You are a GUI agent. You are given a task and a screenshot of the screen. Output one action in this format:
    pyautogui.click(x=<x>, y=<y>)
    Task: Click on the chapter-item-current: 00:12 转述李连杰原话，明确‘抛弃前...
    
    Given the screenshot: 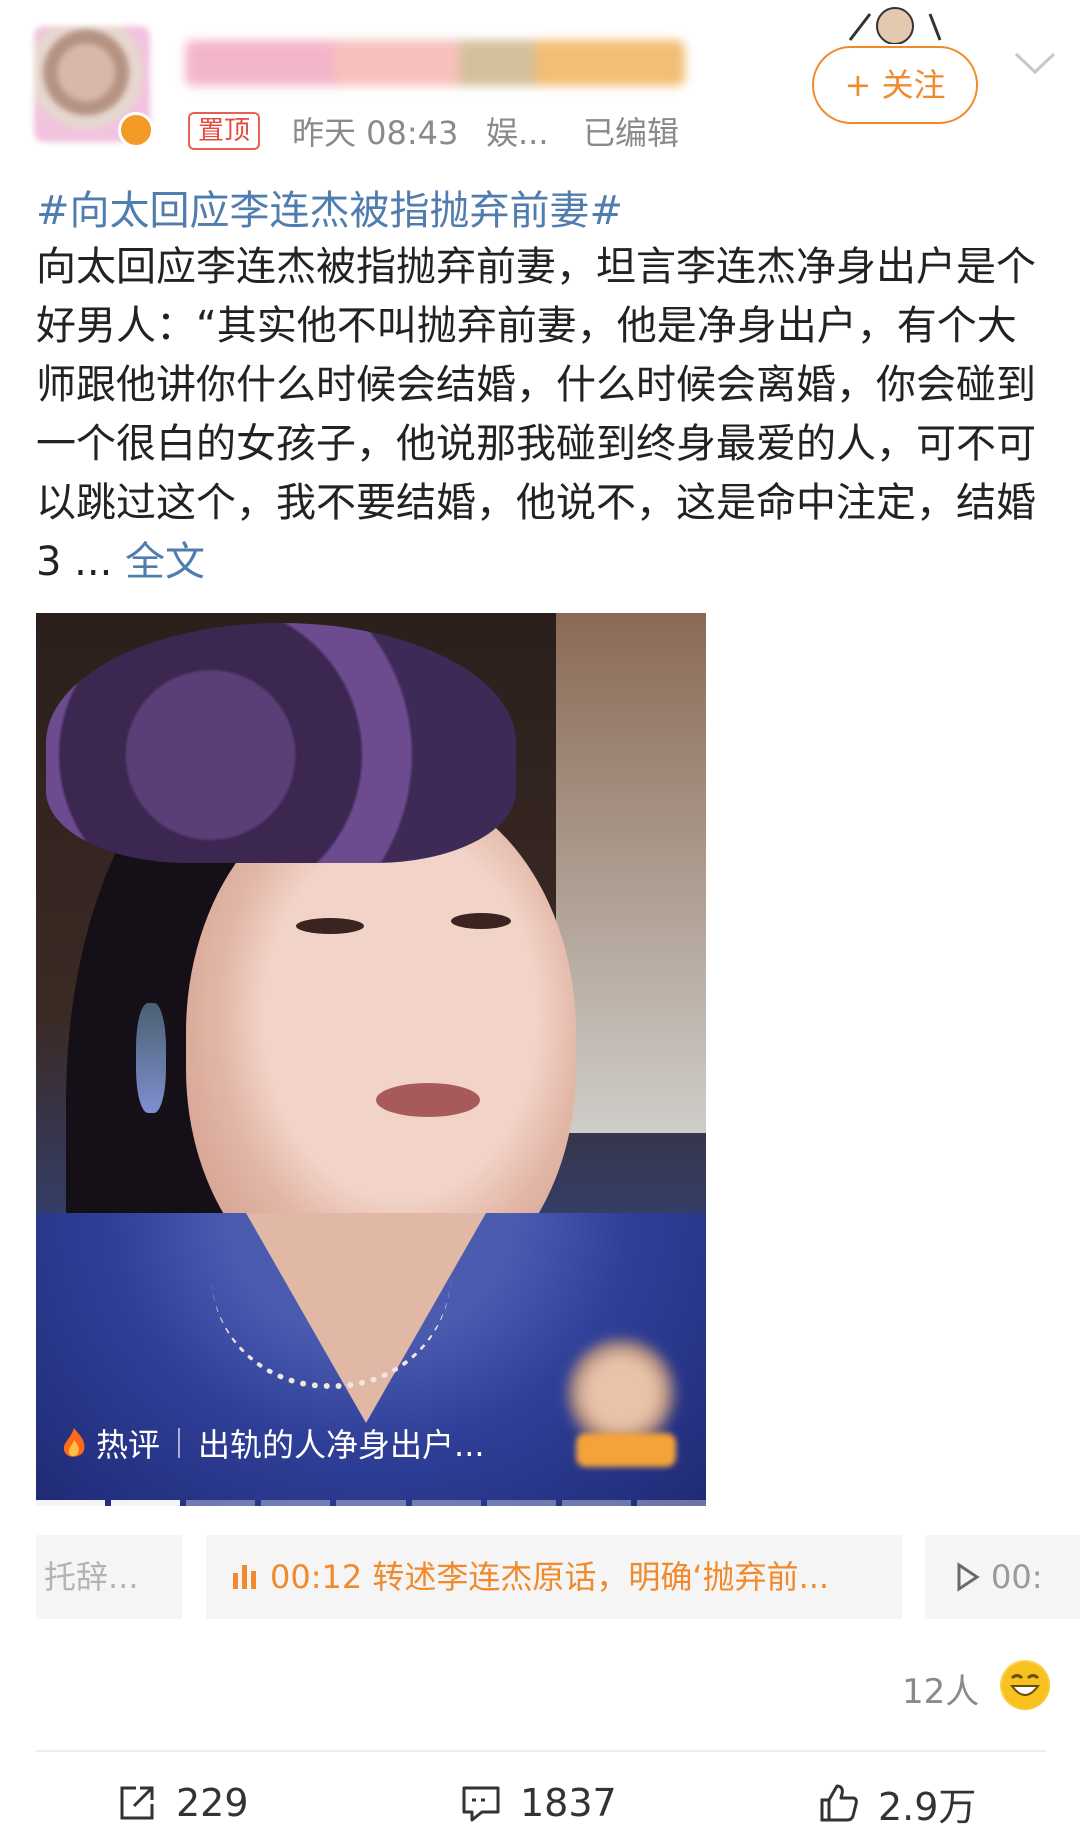 What is the action you would take?
    pyautogui.click(x=554, y=1577)
    